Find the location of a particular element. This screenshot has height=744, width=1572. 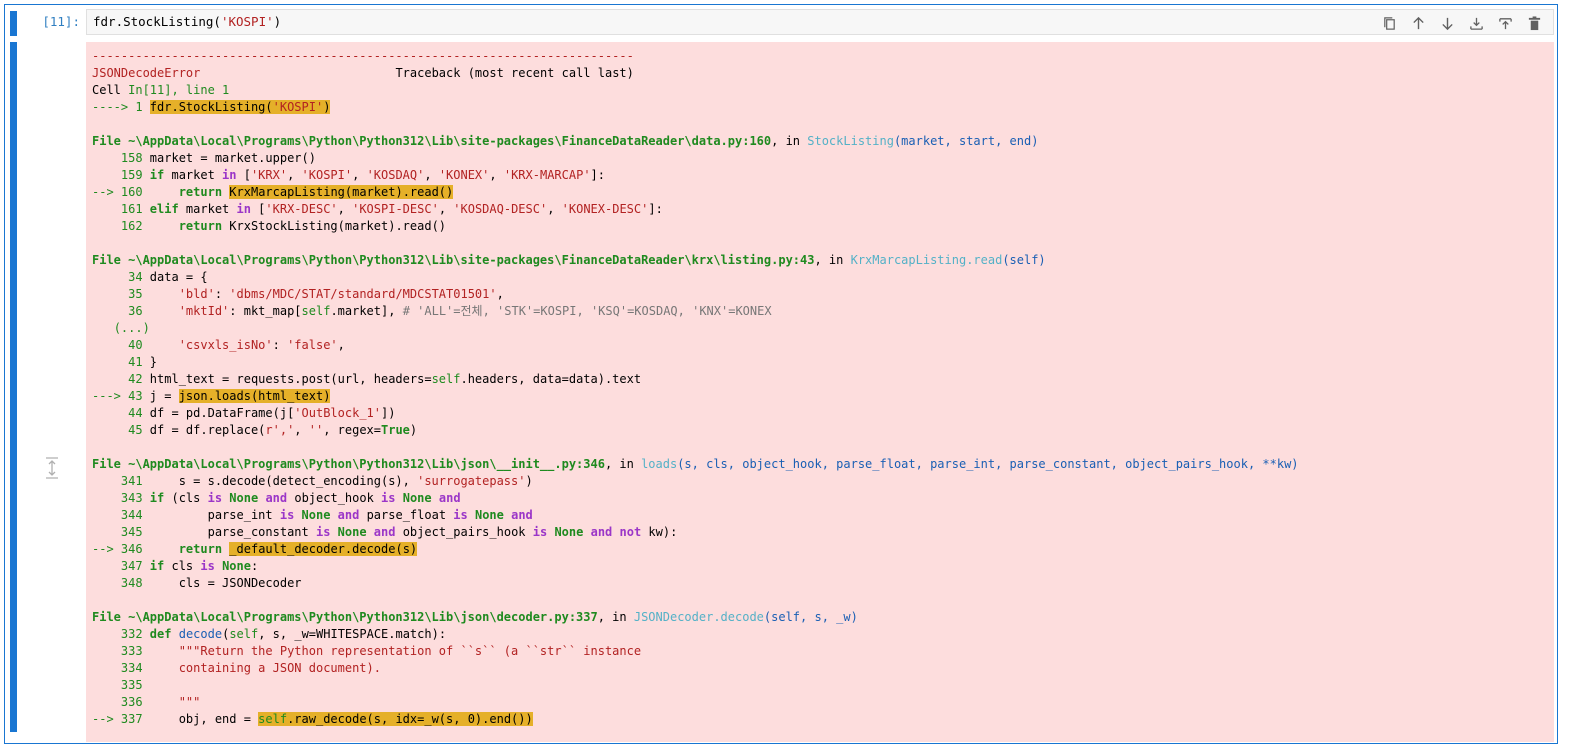

move-down-icon is located at coordinates (1447, 23).